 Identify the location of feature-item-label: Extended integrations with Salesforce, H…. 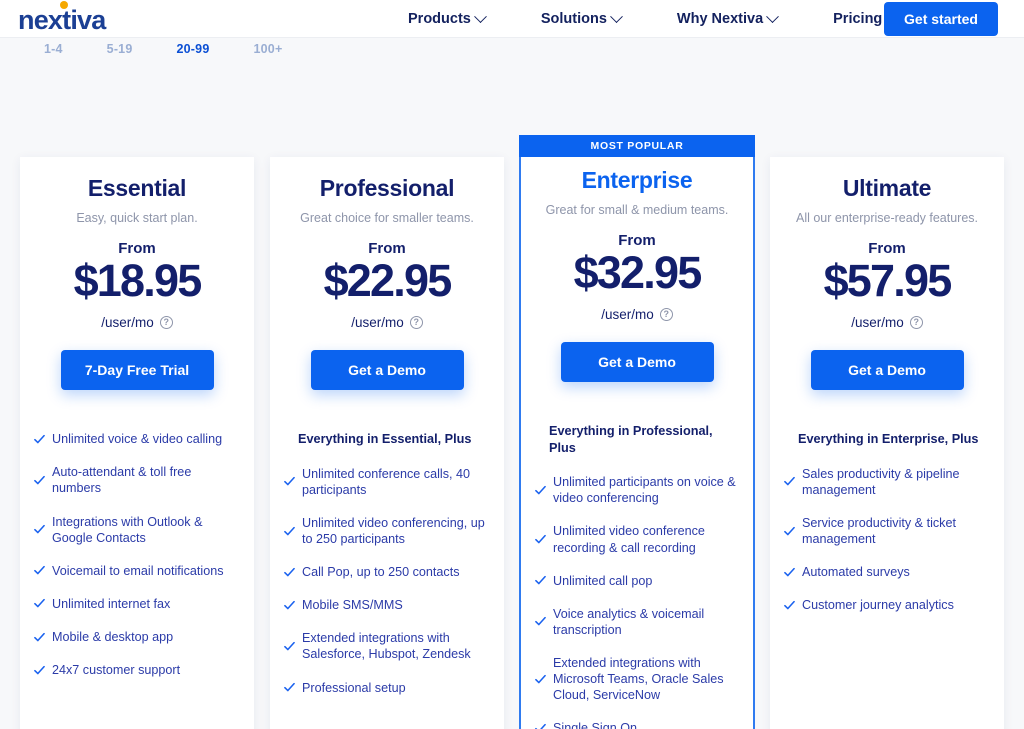
(386, 646).